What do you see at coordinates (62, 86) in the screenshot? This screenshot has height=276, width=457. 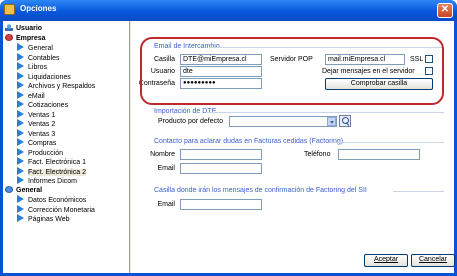 I see `tree-item-label: Archivos y Respaldos` at bounding box center [62, 86].